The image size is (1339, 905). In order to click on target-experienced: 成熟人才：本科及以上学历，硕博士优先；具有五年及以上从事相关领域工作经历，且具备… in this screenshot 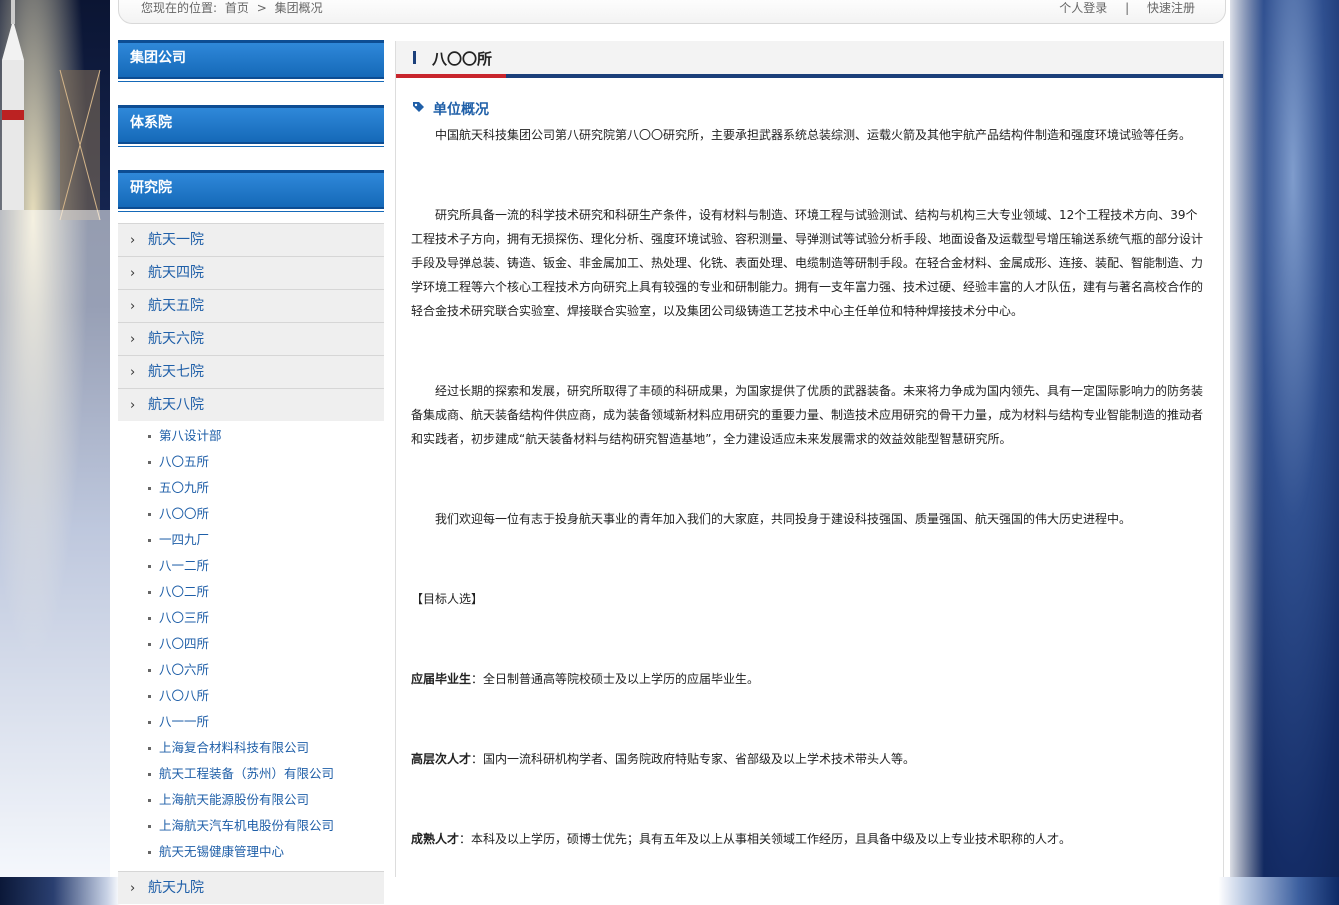, I will do `click(810, 839)`.